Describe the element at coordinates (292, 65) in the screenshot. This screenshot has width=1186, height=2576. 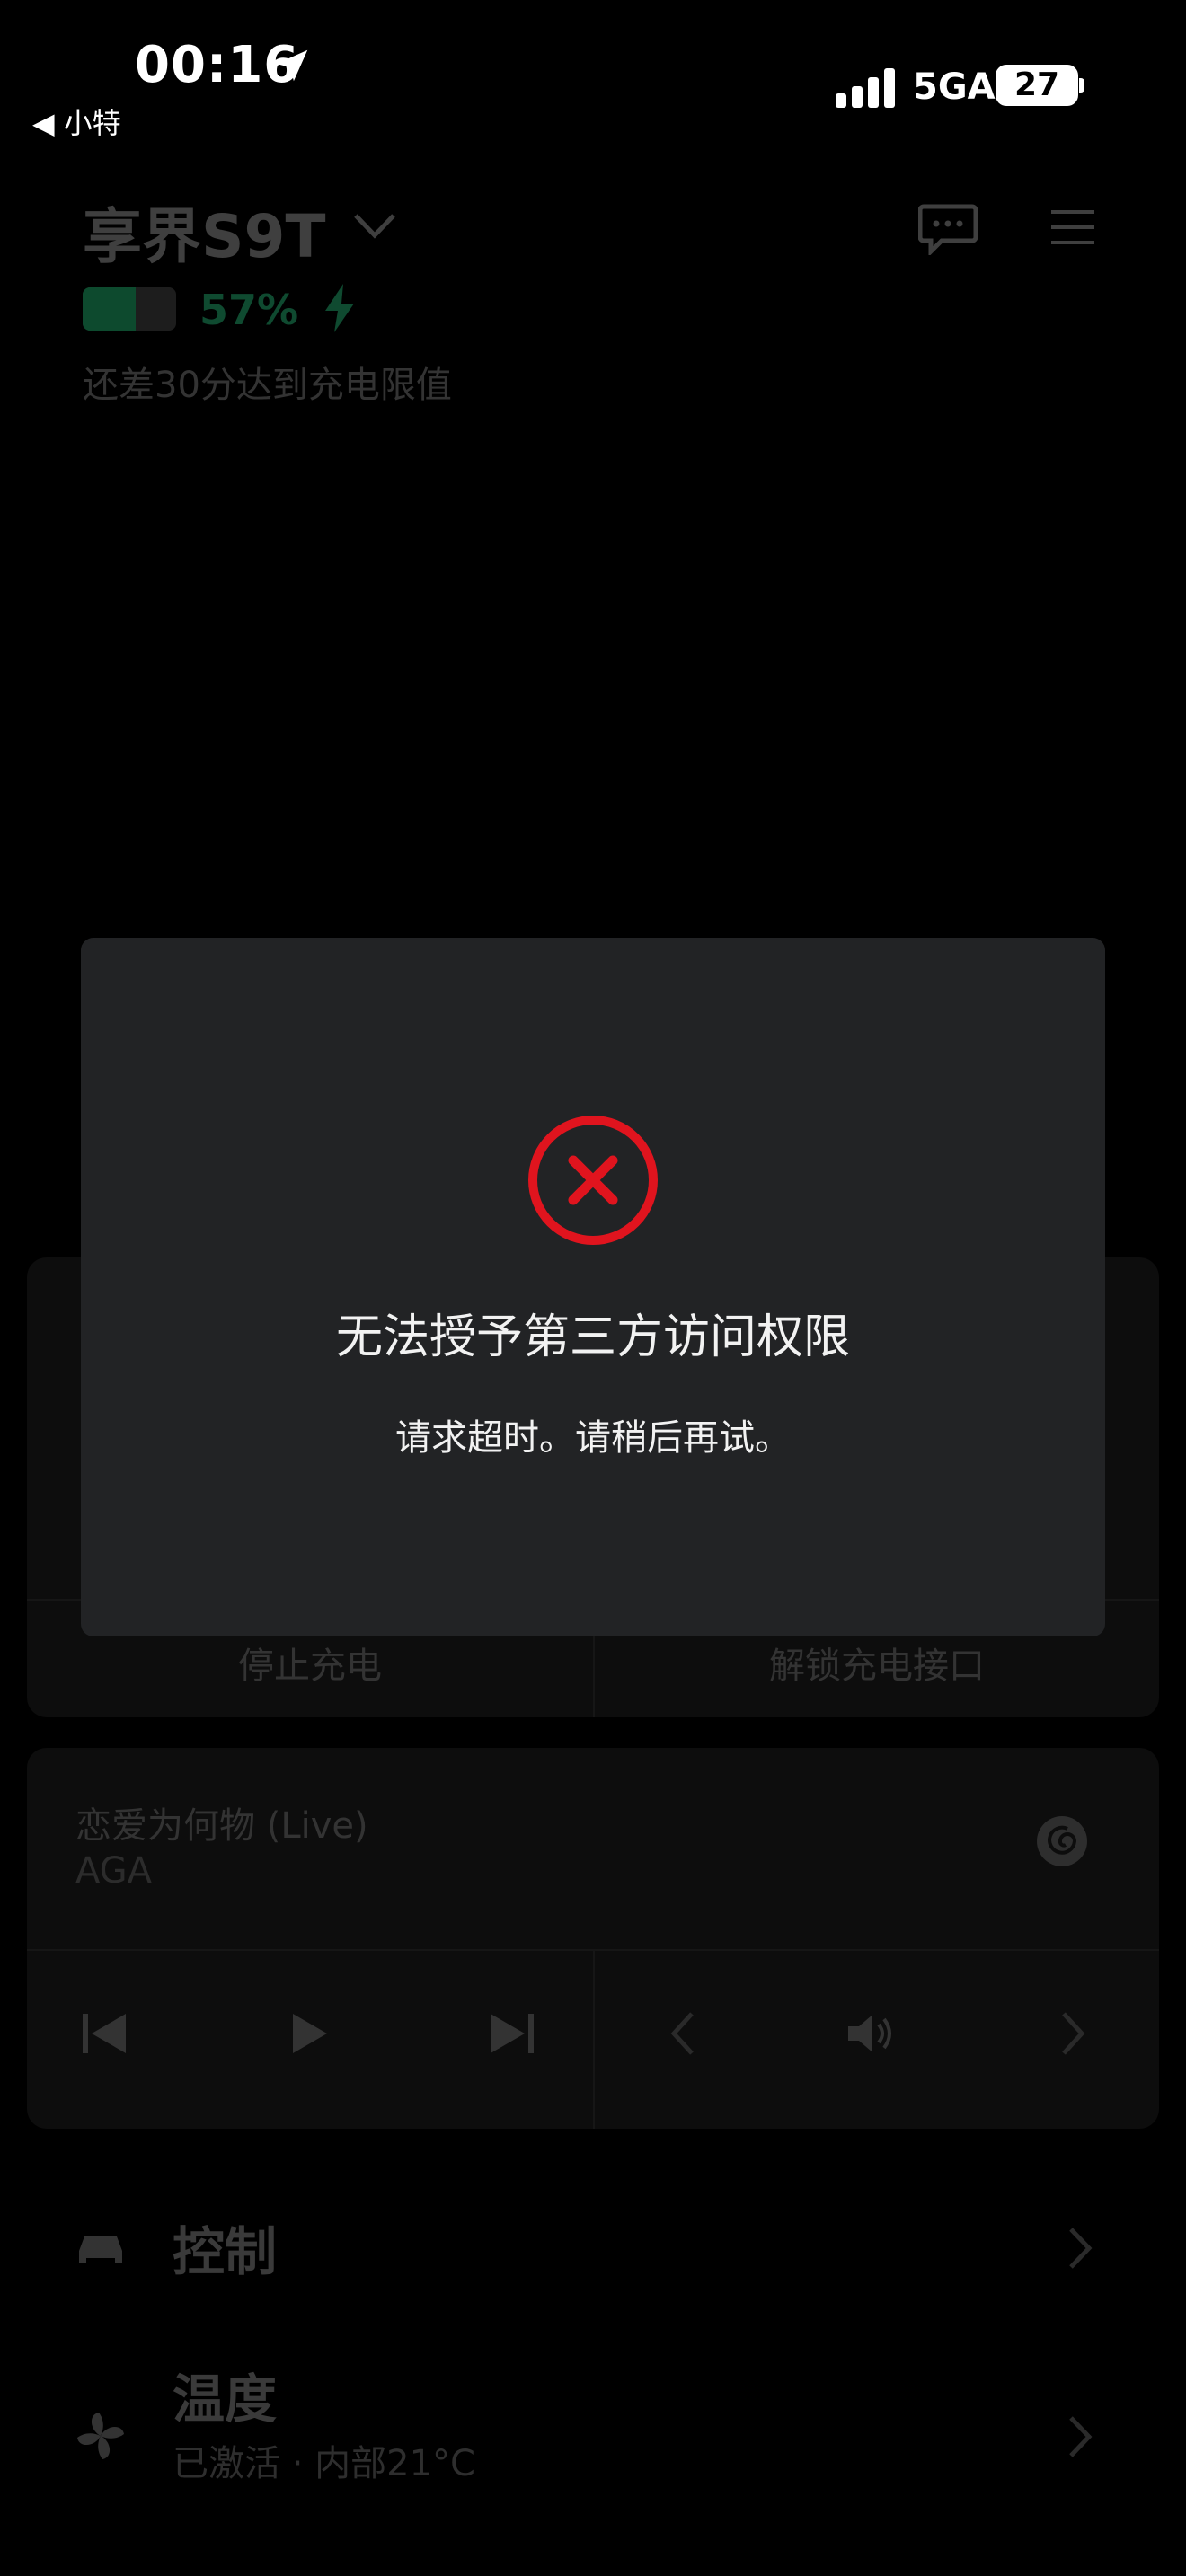
I see `location-arrow-icon` at that location.